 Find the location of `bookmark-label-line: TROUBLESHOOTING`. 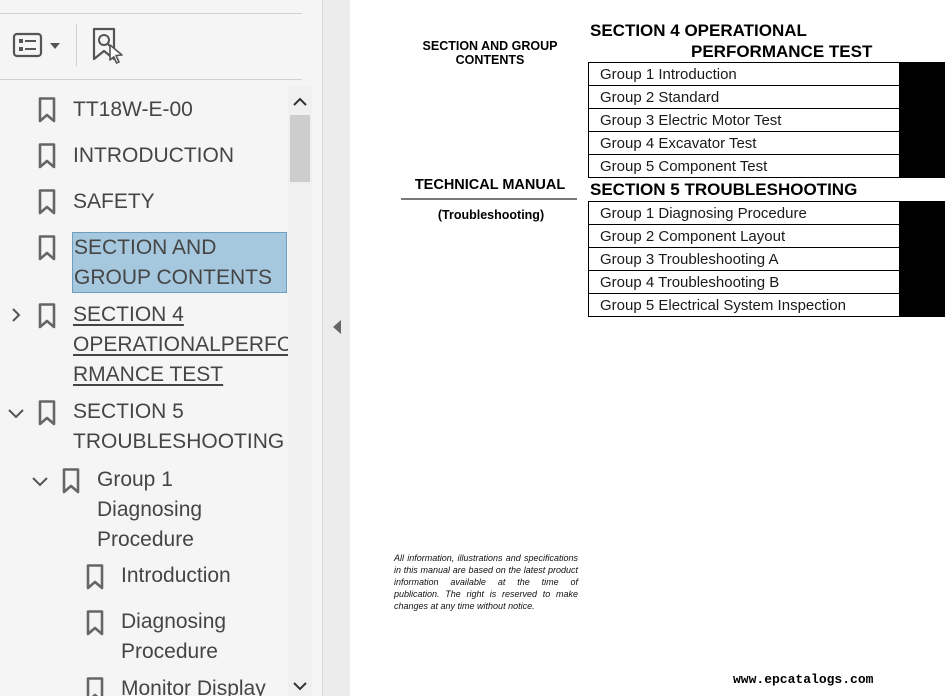

bookmark-label-line: TROUBLESHOOTING is located at coordinates (179, 441).